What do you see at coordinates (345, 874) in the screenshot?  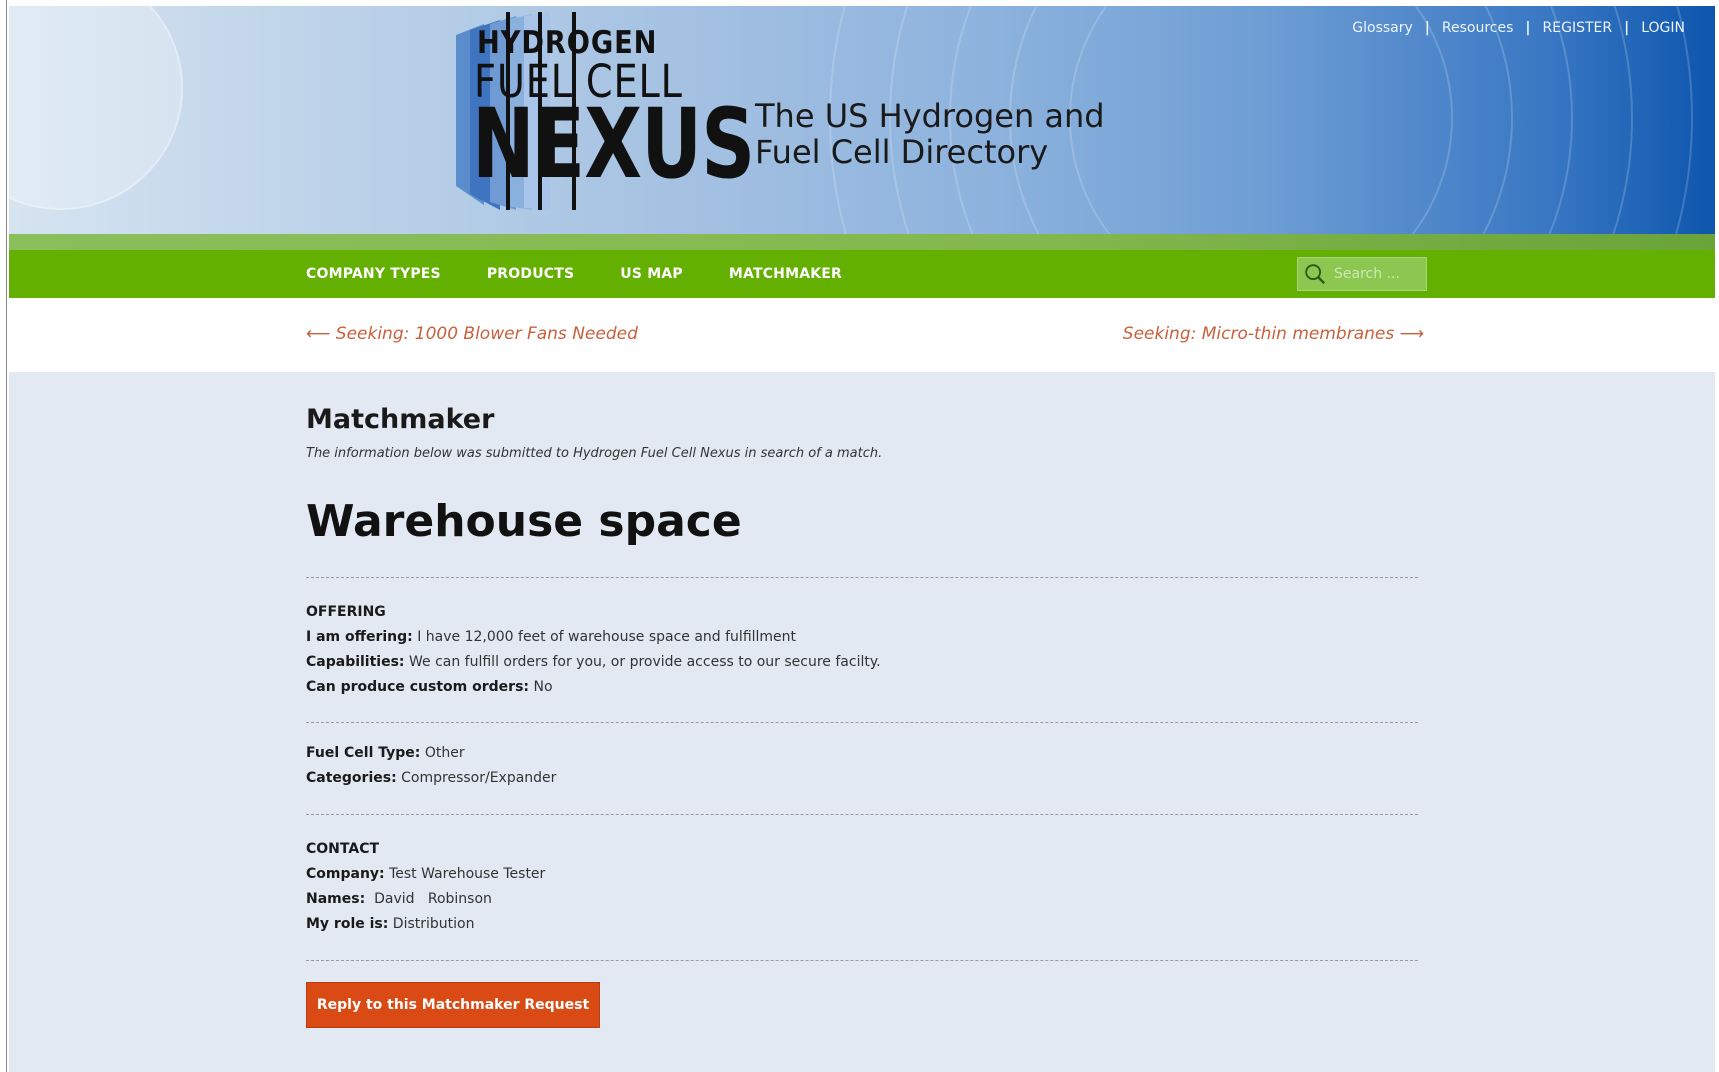 I see `company-label: Company:` at bounding box center [345, 874].